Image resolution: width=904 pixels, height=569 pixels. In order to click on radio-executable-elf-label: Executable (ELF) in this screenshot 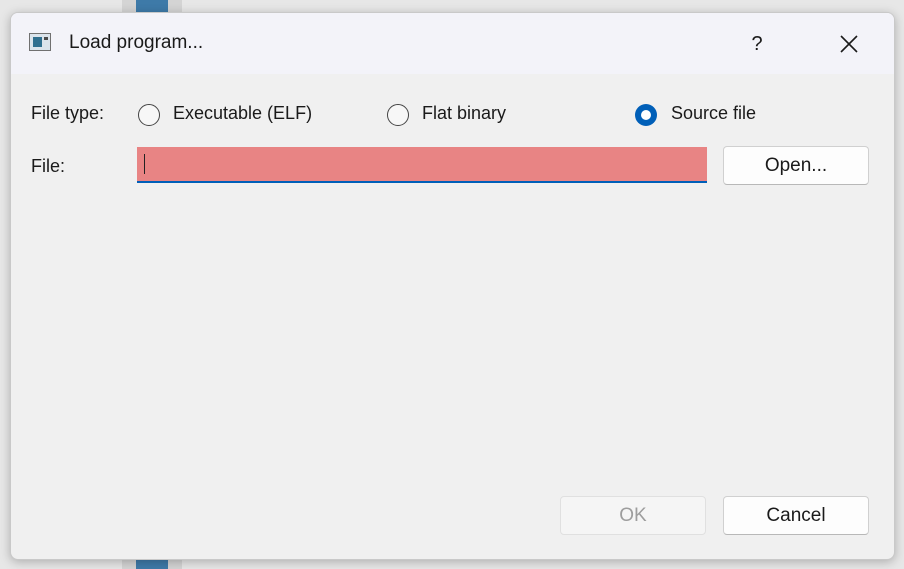, I will do `click(242, 113)`.